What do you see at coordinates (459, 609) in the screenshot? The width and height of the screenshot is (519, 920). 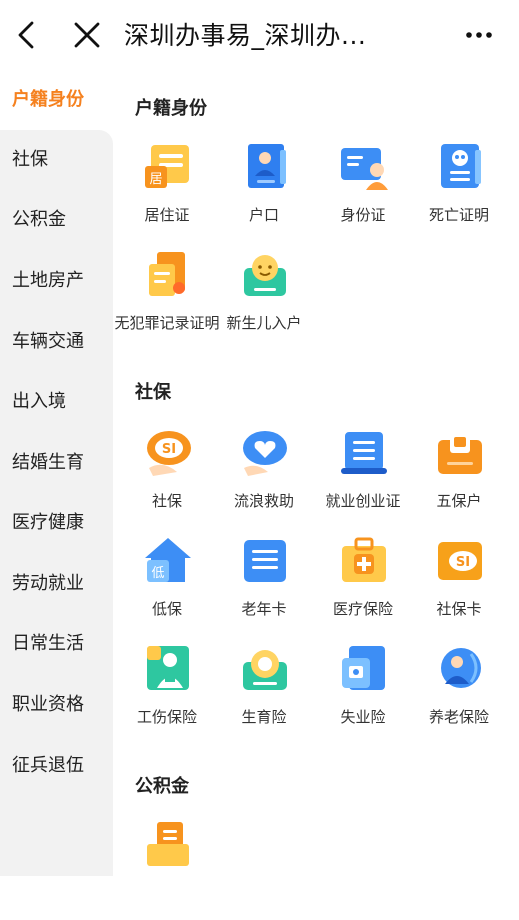 I see `service-label: 社保卡` at bounding box center [459, 609].